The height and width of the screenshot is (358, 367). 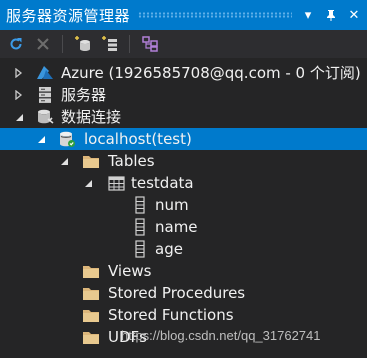 I want to click on close-icon: ✕, so click(x=354, y=15).